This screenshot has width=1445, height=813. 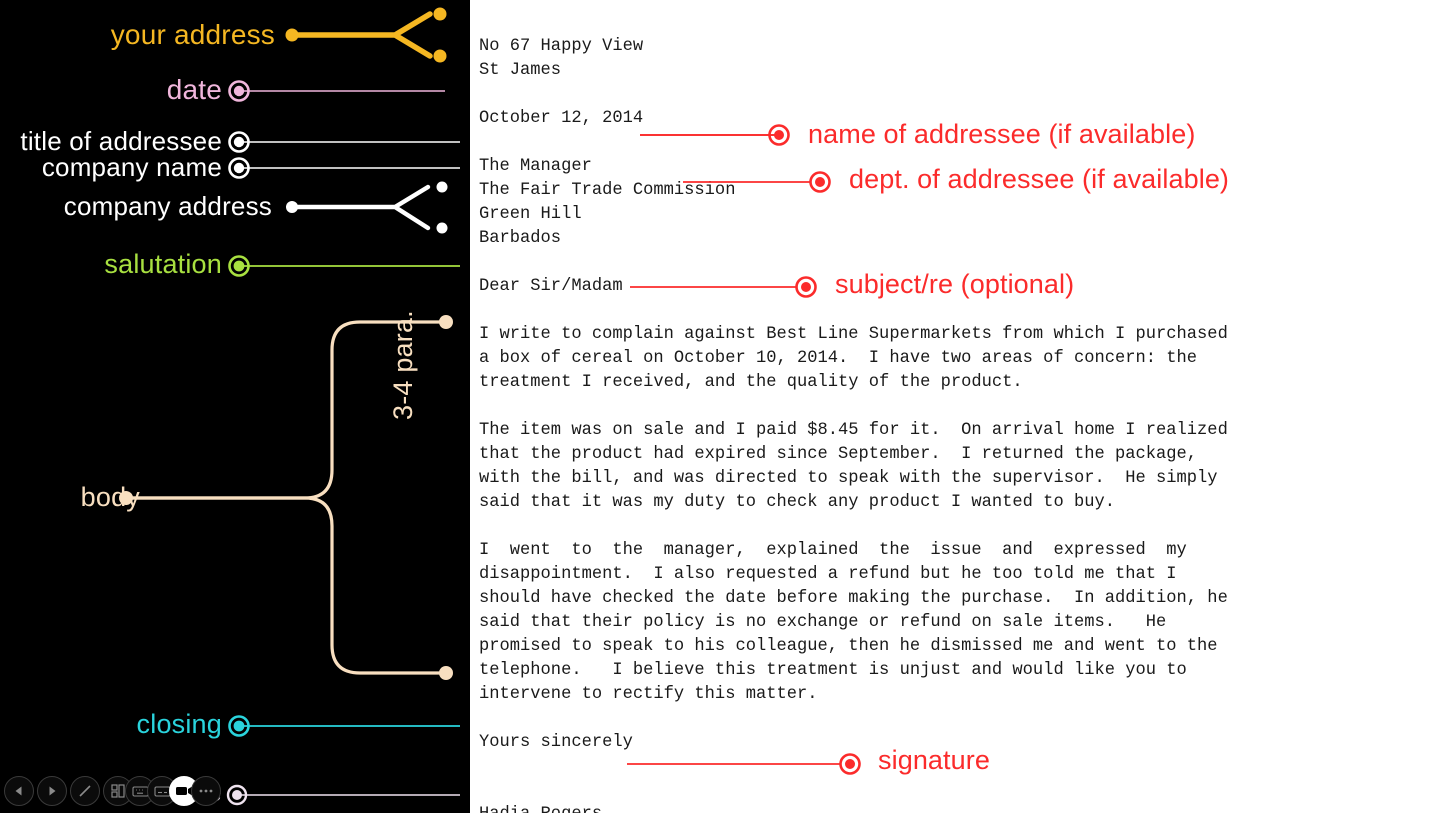 What do you see at coordinates (131, 167) in the screenshot?
I see `annotation-label-company-name: company name` at bounding box center [131, 167].